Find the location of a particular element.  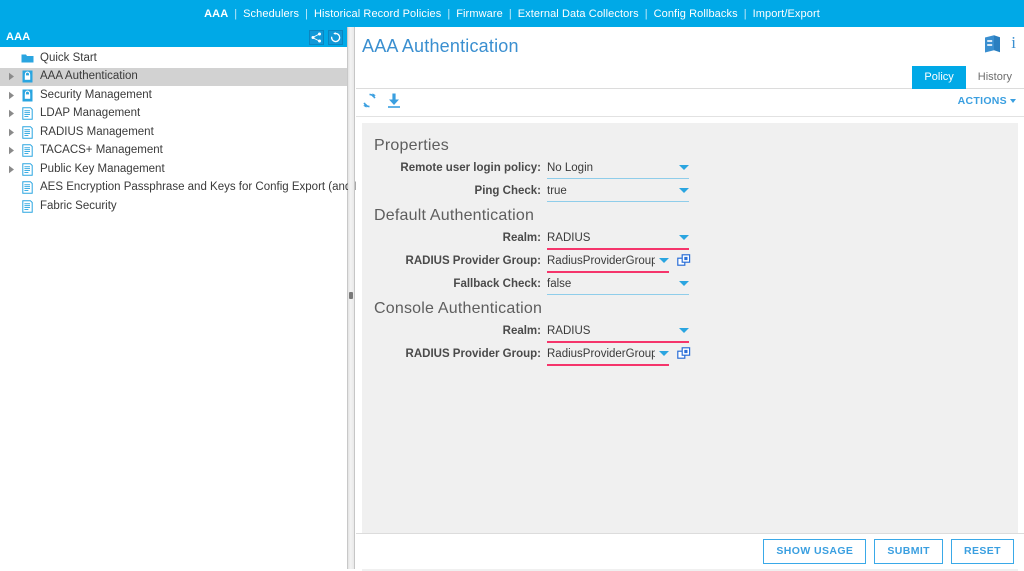

sidebar-item-label: TACACS+ Management is located at coordinates (101, 150).